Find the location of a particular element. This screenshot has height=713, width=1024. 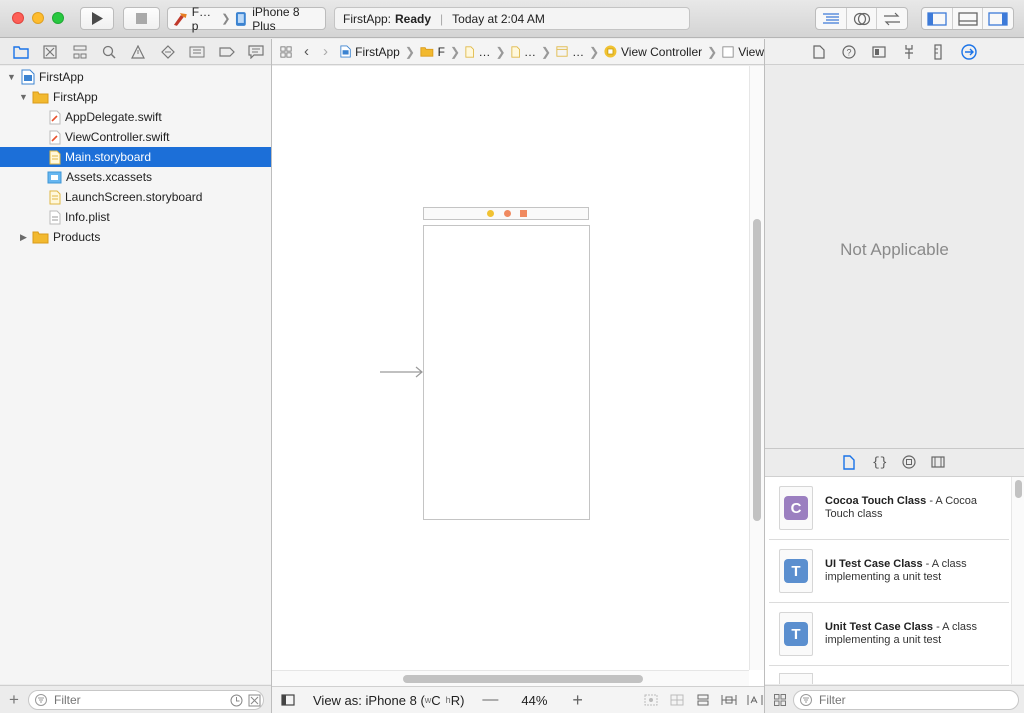

scene-dock is located at coordinates (506, 213).